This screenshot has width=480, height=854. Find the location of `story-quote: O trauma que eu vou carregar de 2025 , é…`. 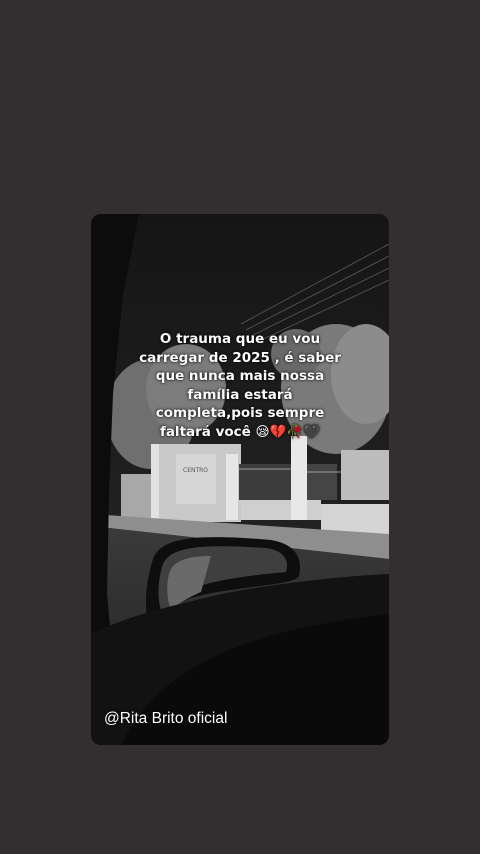

story-quote: O trauma que eu vou carregar de 2025 , é… is located at coordinates (240, 385).